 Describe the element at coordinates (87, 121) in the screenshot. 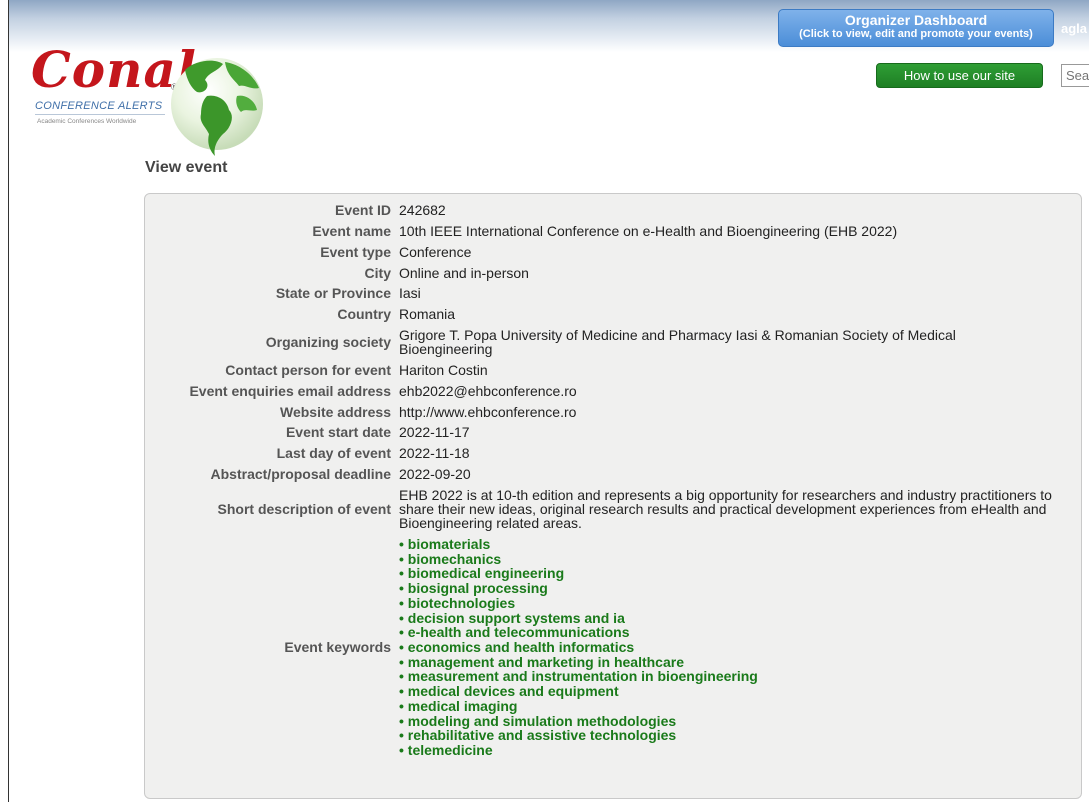

I see `logo-subtagline: Academic Conferences Worldwide` at that location.